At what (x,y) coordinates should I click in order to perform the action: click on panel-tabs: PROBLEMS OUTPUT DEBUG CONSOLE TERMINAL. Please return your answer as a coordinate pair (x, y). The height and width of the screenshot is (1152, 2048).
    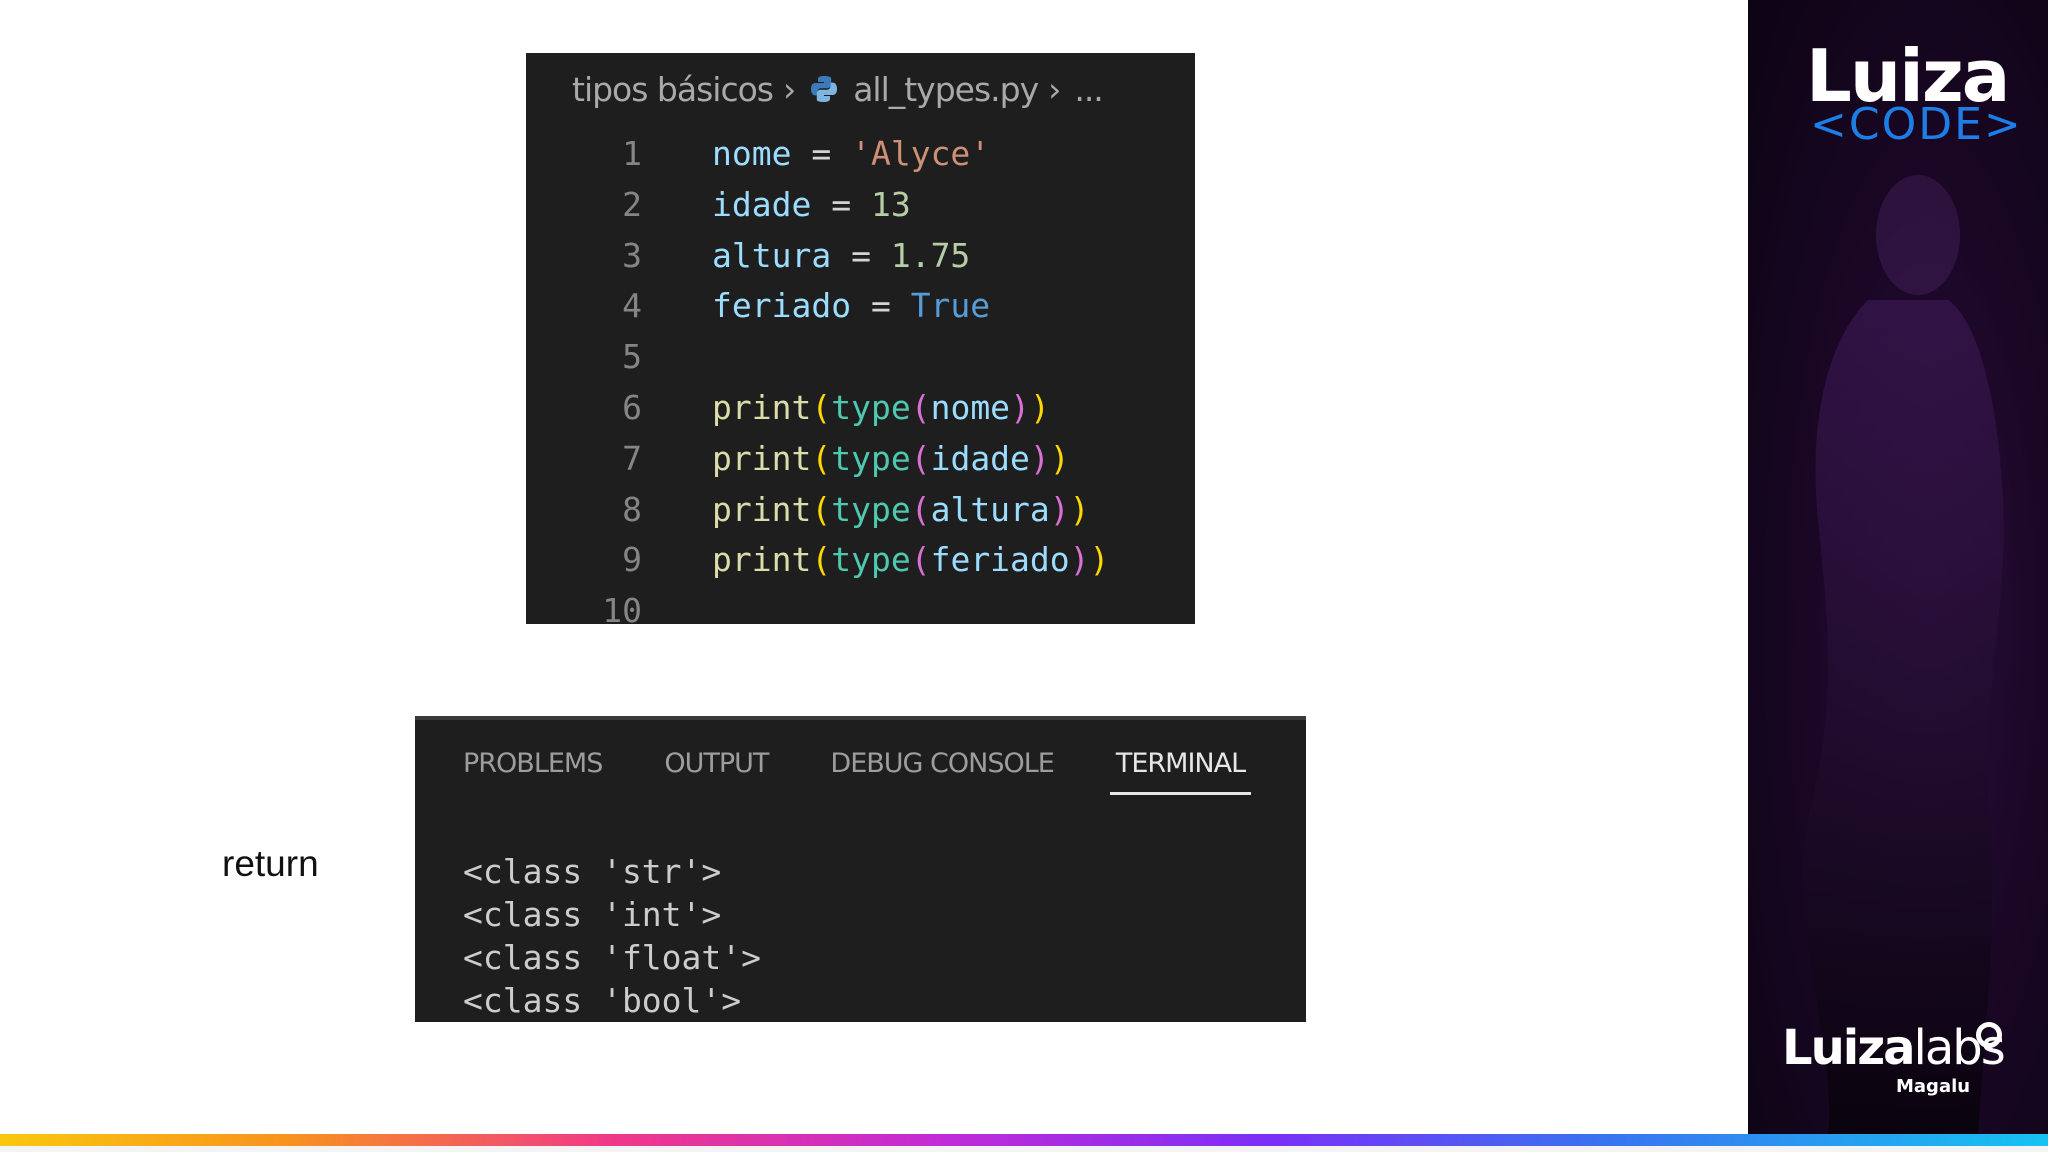
    Looking at the image, I should click on (857, 771).